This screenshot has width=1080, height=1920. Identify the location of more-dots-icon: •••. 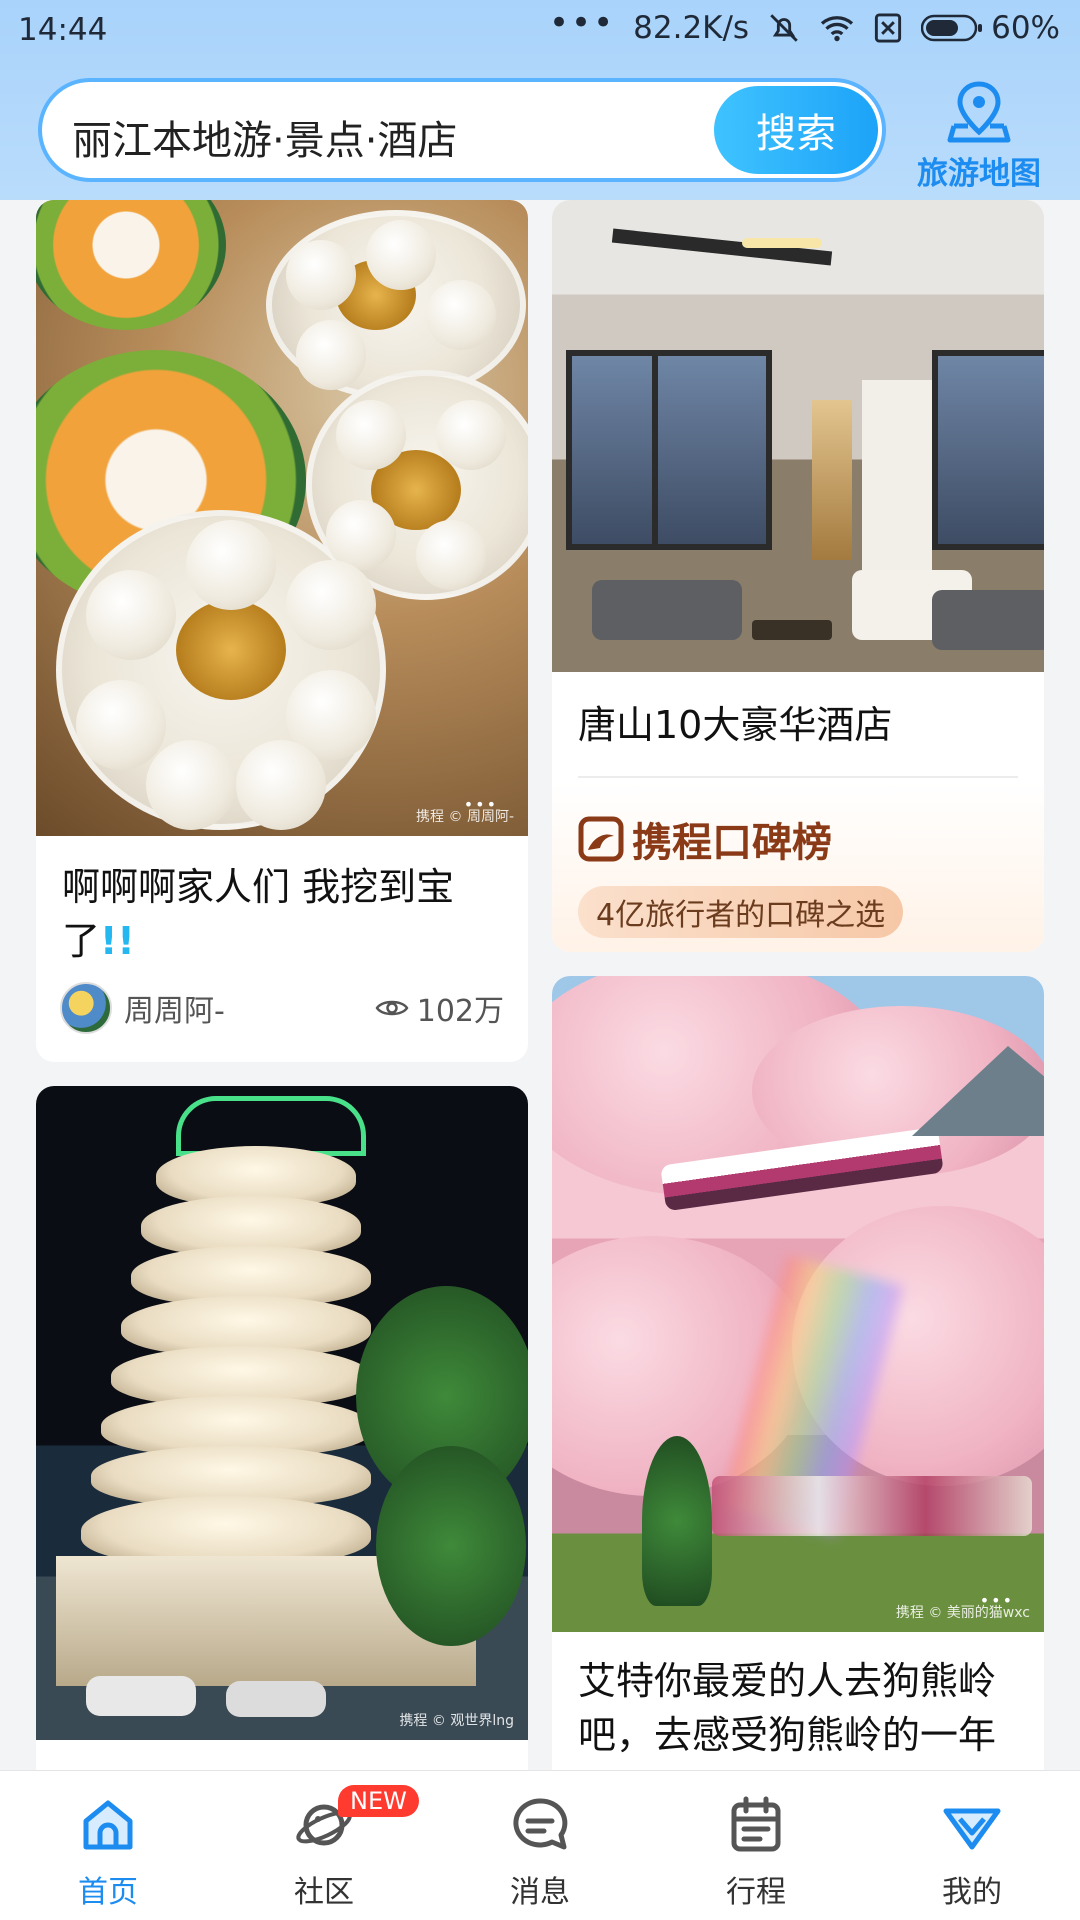
(582, 23).